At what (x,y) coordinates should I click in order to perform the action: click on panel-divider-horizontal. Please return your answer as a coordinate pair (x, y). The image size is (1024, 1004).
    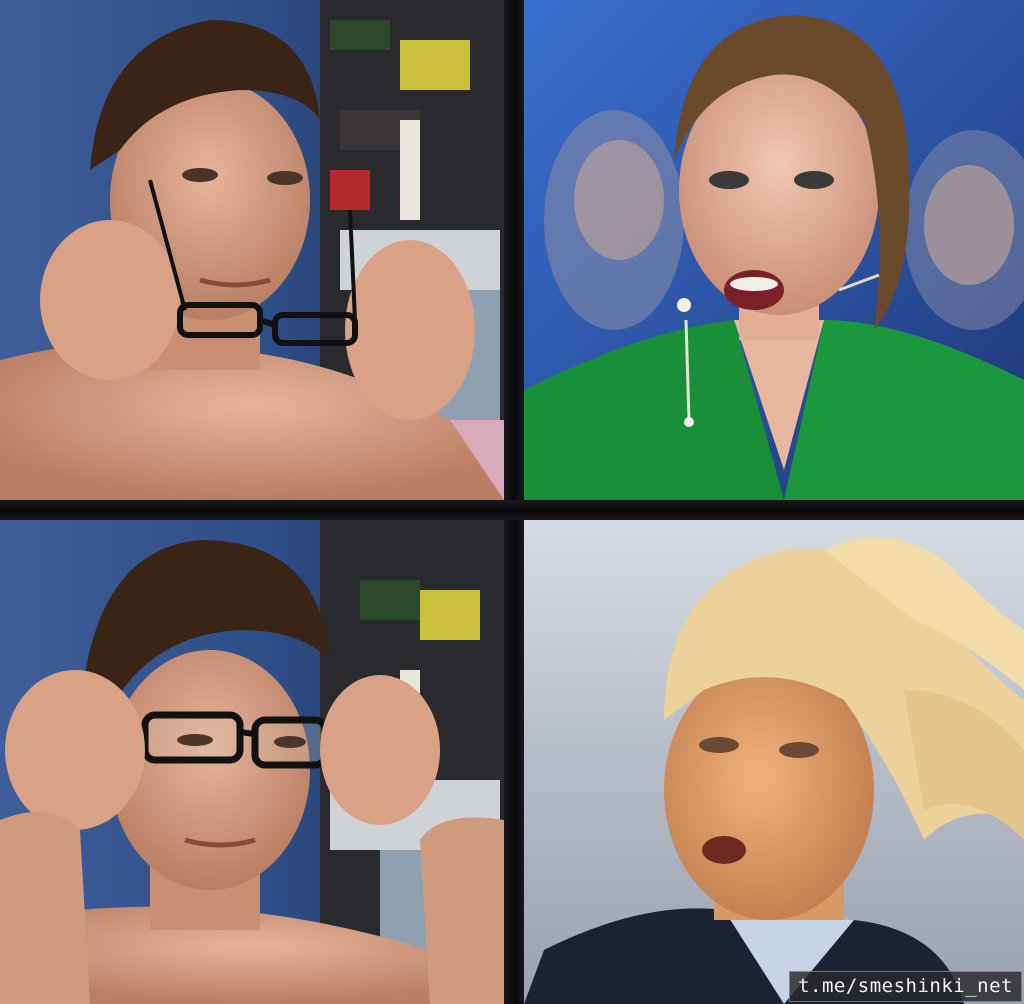
    Looking at the image, I should click on (512, 510).